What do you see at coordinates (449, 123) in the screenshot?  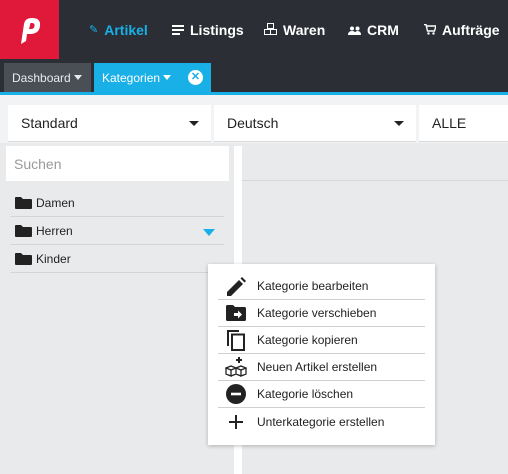 I see `scope-select-value: ALLE` at bounding box center [449, 123].